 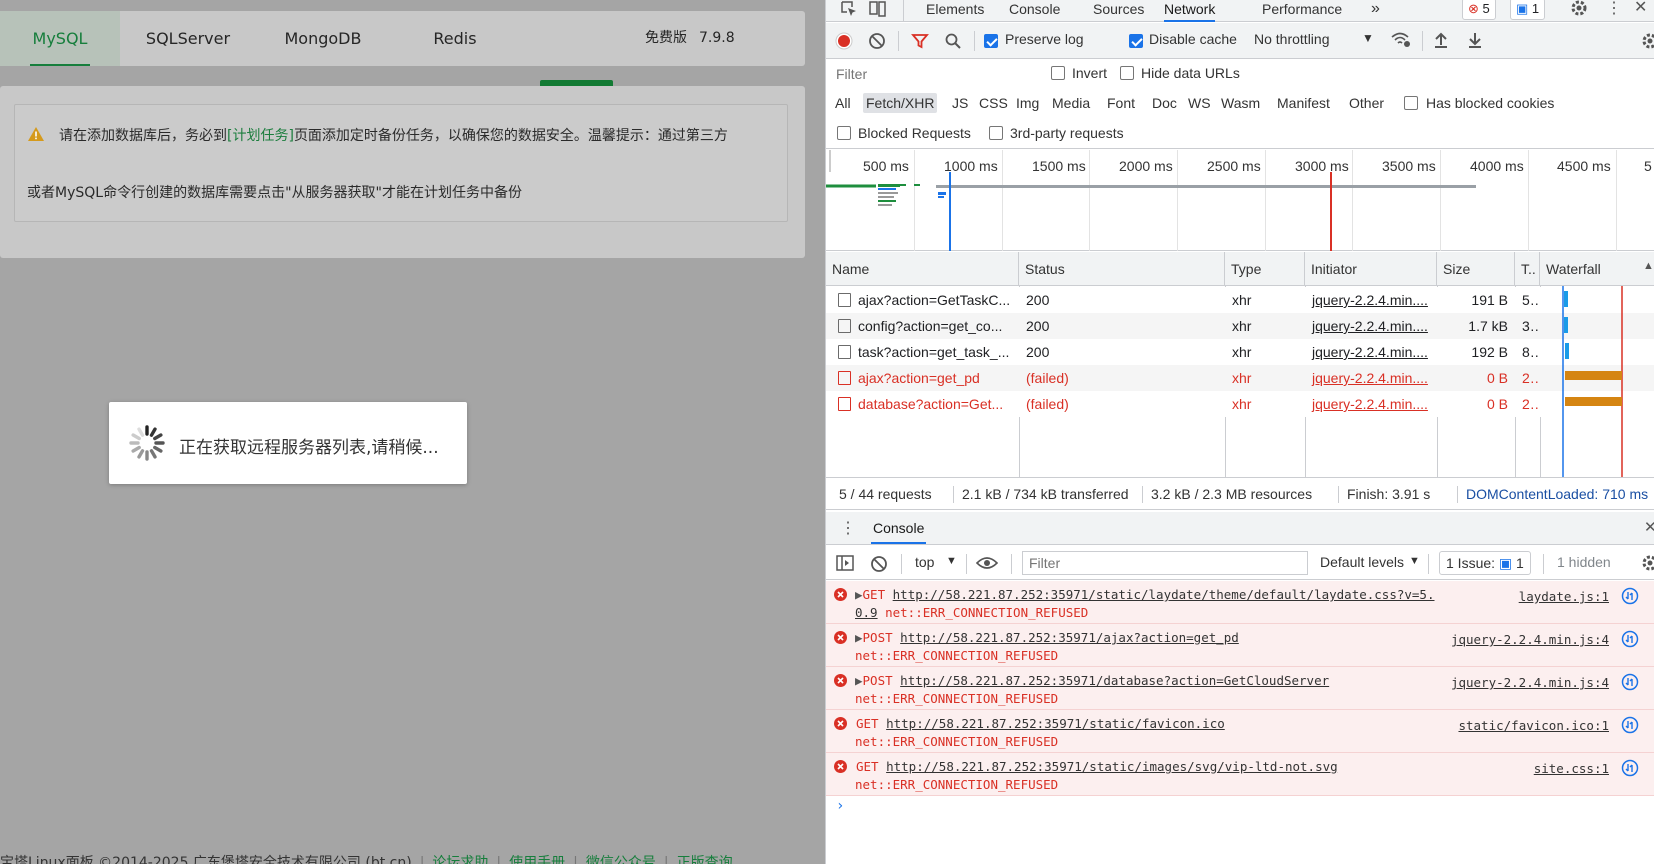 I want to click on col-initiator: Initiator, so click(x=1371, y=269).